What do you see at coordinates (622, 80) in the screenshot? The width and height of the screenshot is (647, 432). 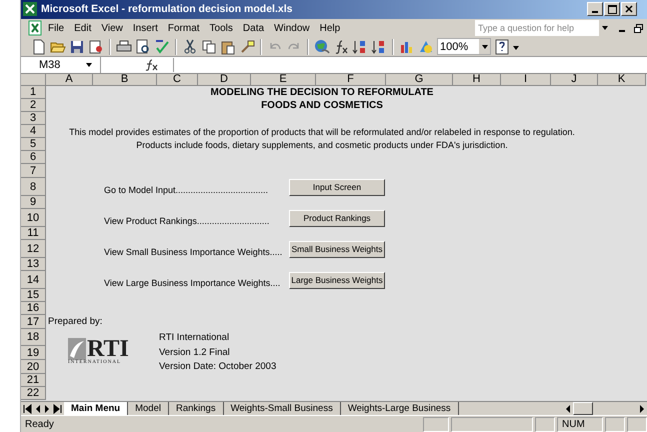 I see `column-header: K` at bounding box center [622, 80].